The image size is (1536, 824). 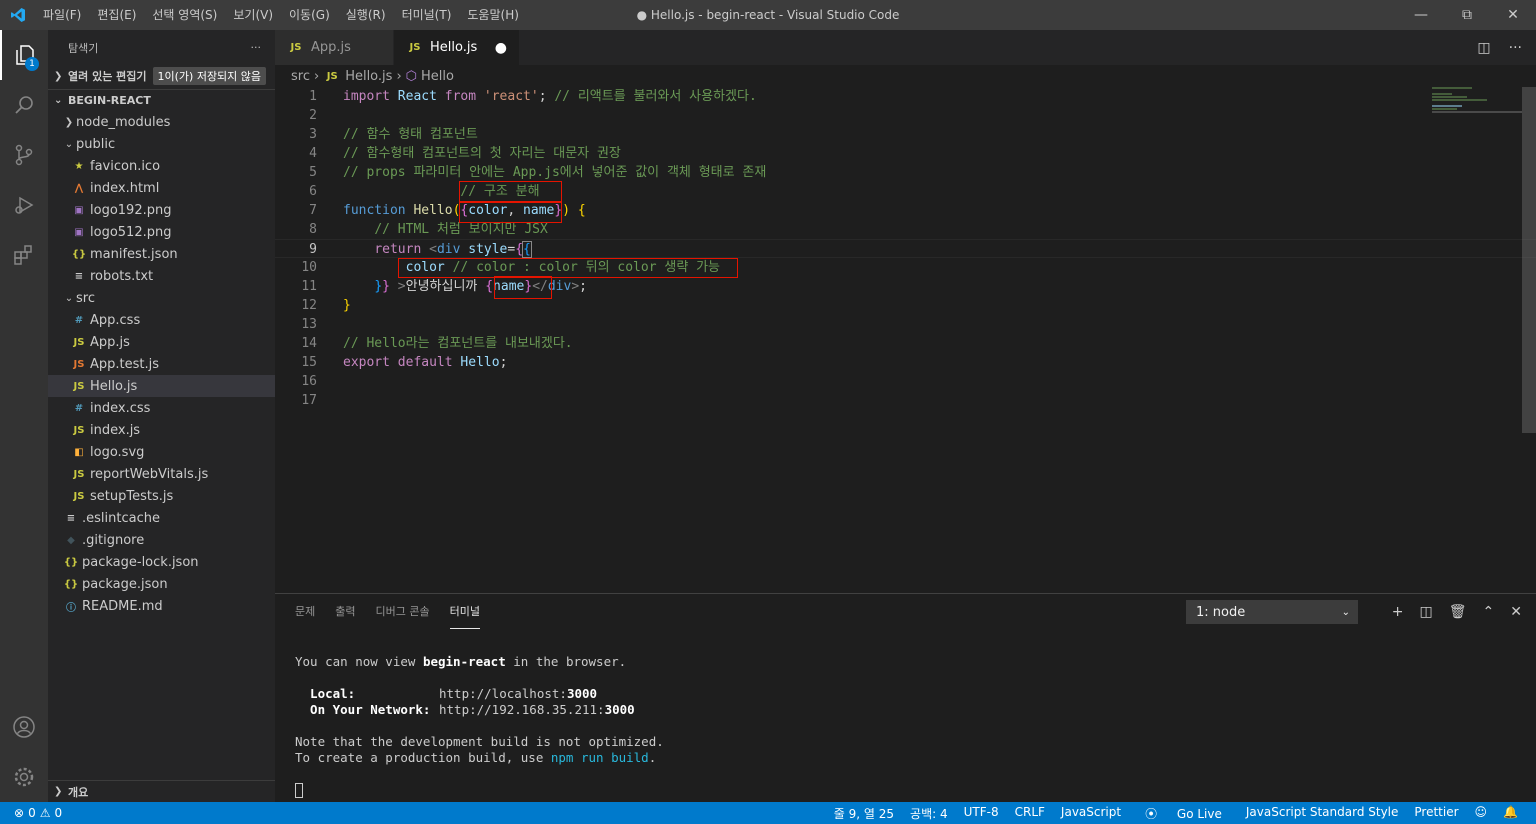 I want to click on tab-output: 출력, so click(x=345, y=611).